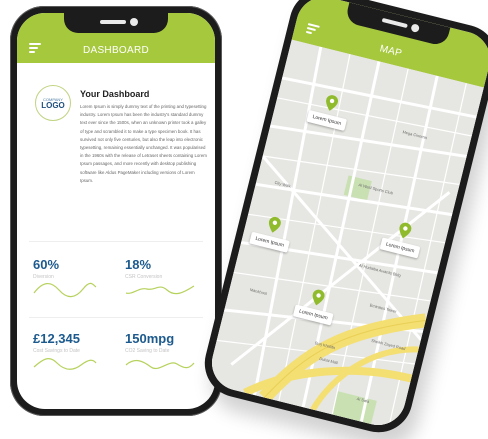 This screenshot has height=439, width=488. Describe the element at coordinates (65, 277) in the screenshot. I see `stat-card: 60% Diversion` at that location.